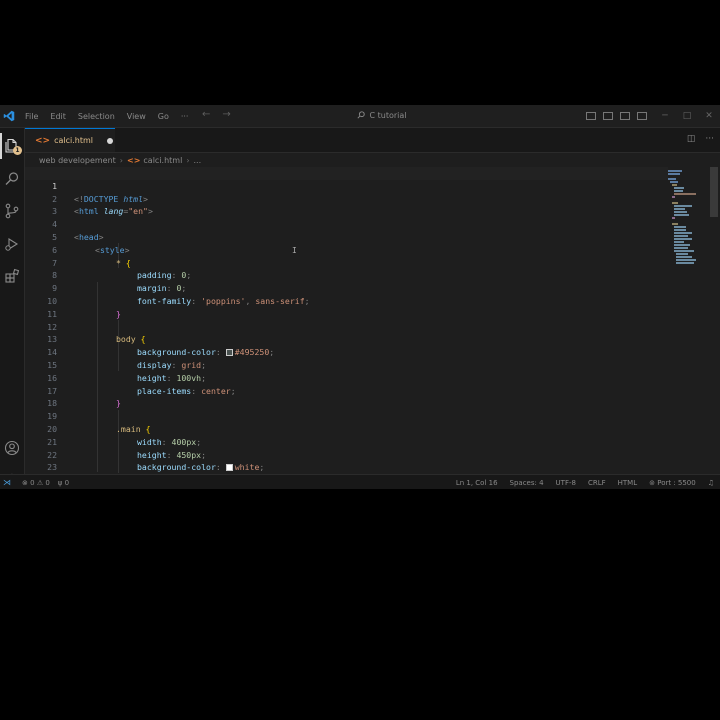 The image size is (720, 720). I want to click on explorer-badge: 1, so click(17, 150).